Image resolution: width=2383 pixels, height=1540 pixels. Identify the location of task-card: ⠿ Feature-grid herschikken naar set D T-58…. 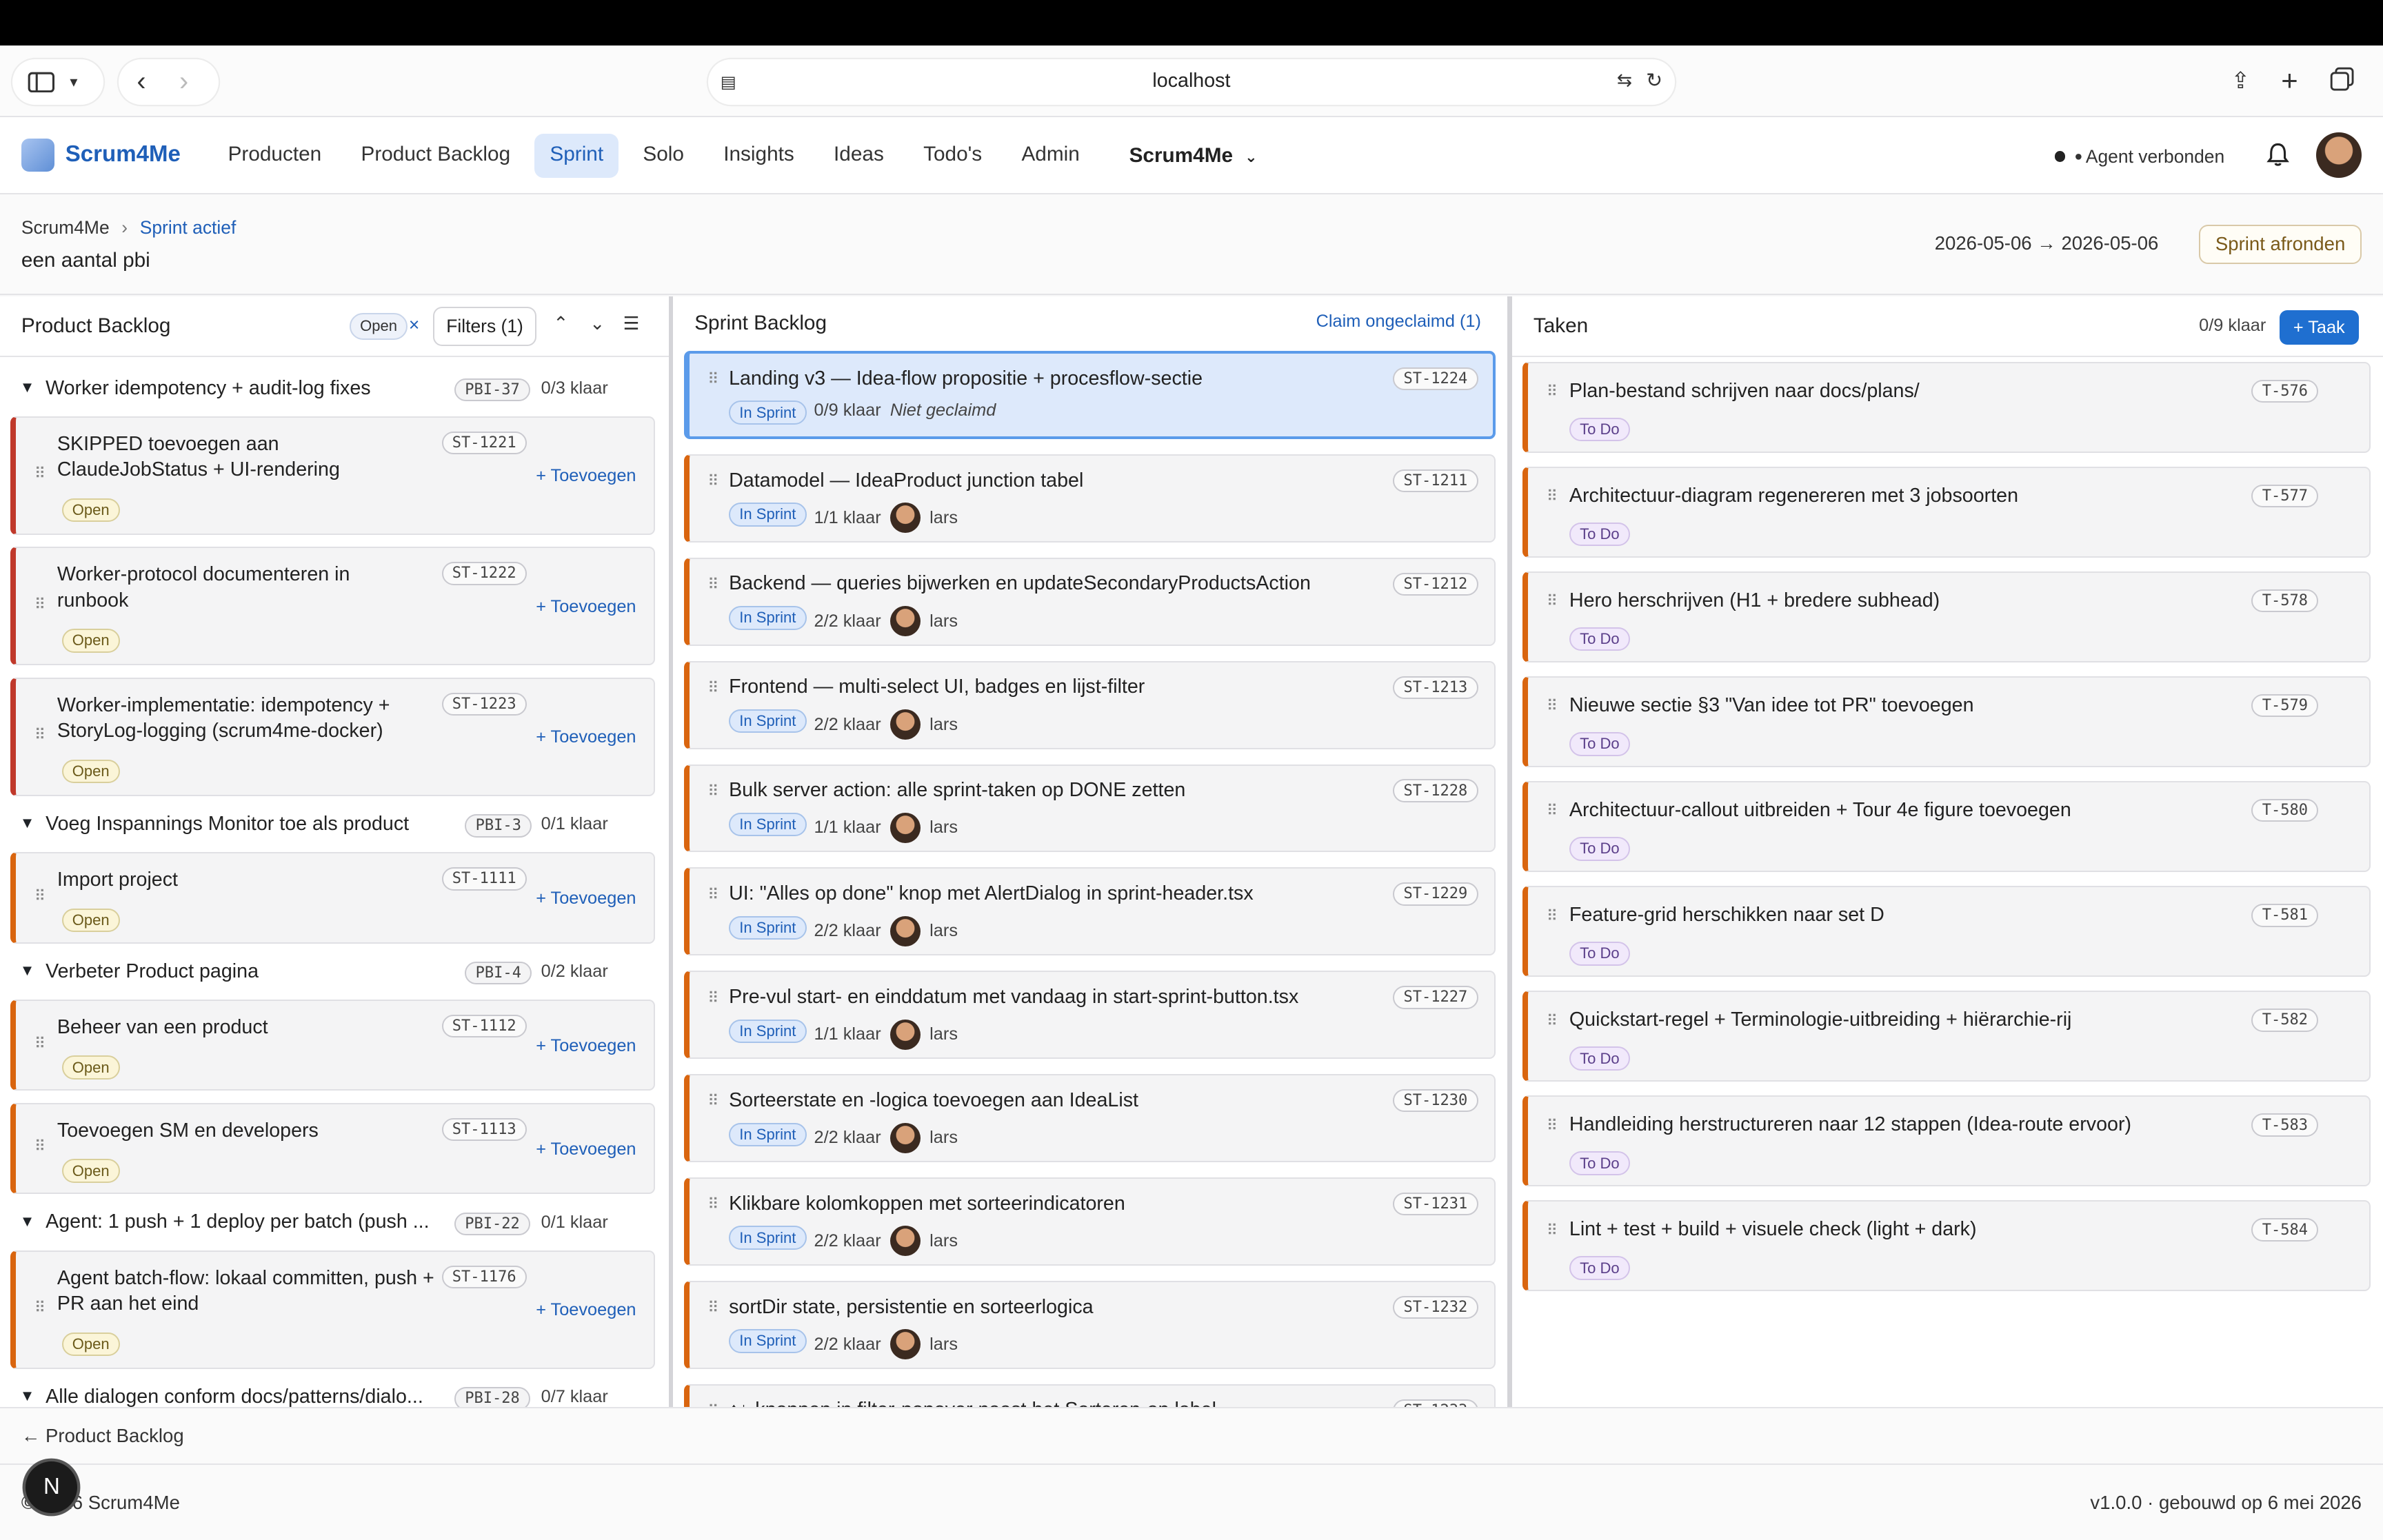
(1946, 931).